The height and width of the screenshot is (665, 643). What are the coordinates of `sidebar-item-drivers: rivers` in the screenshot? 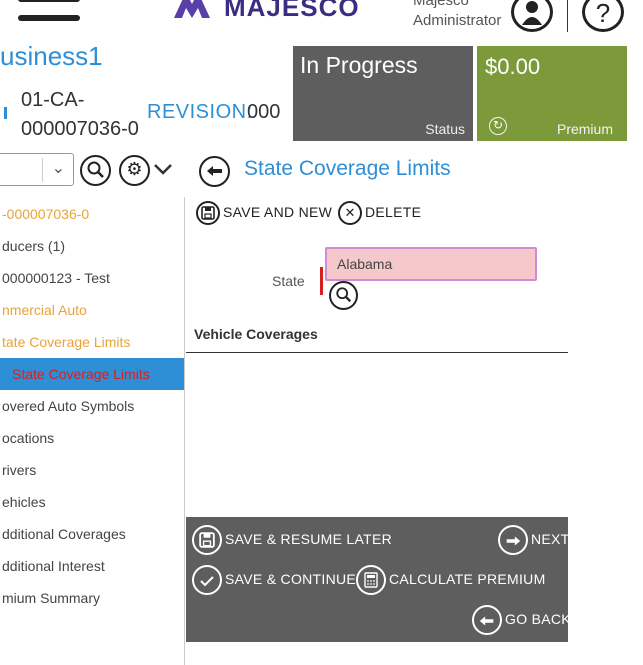 It's located at (92, 470).